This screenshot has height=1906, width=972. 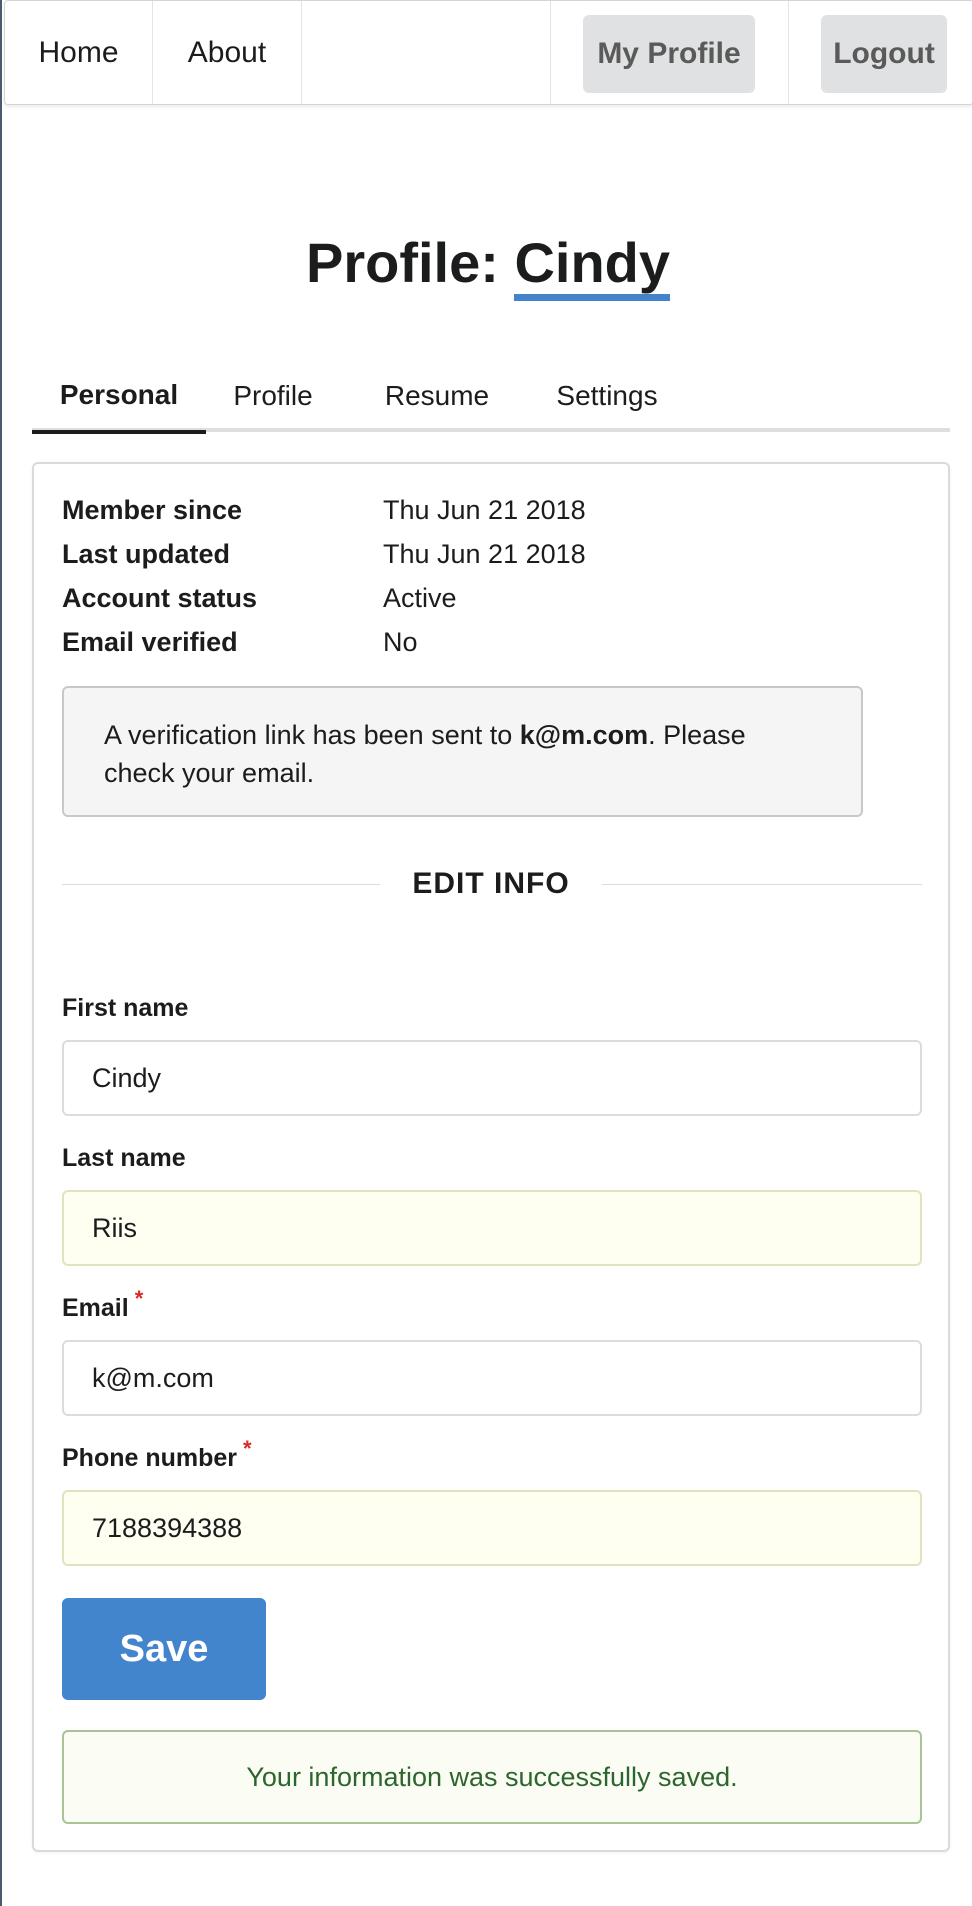 I want to click on last-name-label: Last name, so click(x=124, y=1158).